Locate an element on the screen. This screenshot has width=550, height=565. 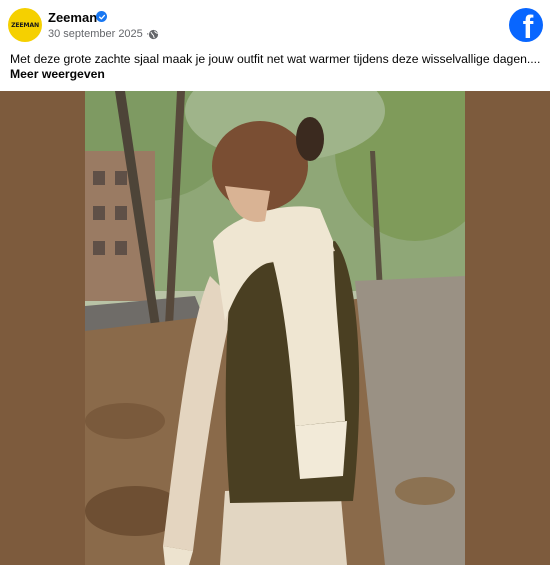
verified-badge-icon is located at coordinates (101, 16).